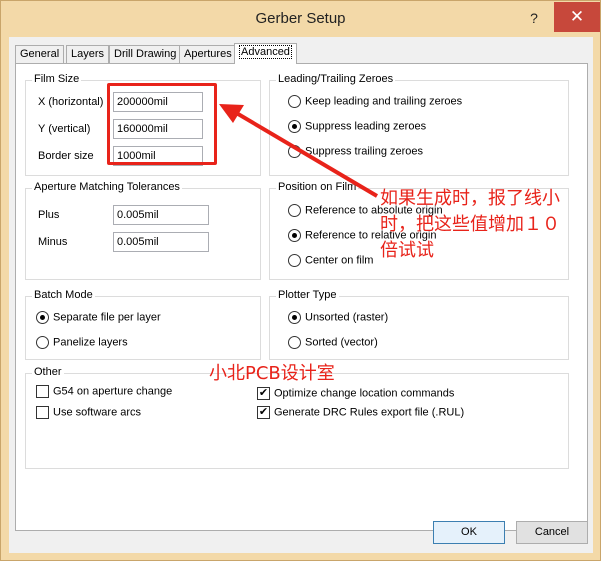 This screenshot has width=601, height=562. I want to click on tab-advanced: Advanced, so click(265, 53).